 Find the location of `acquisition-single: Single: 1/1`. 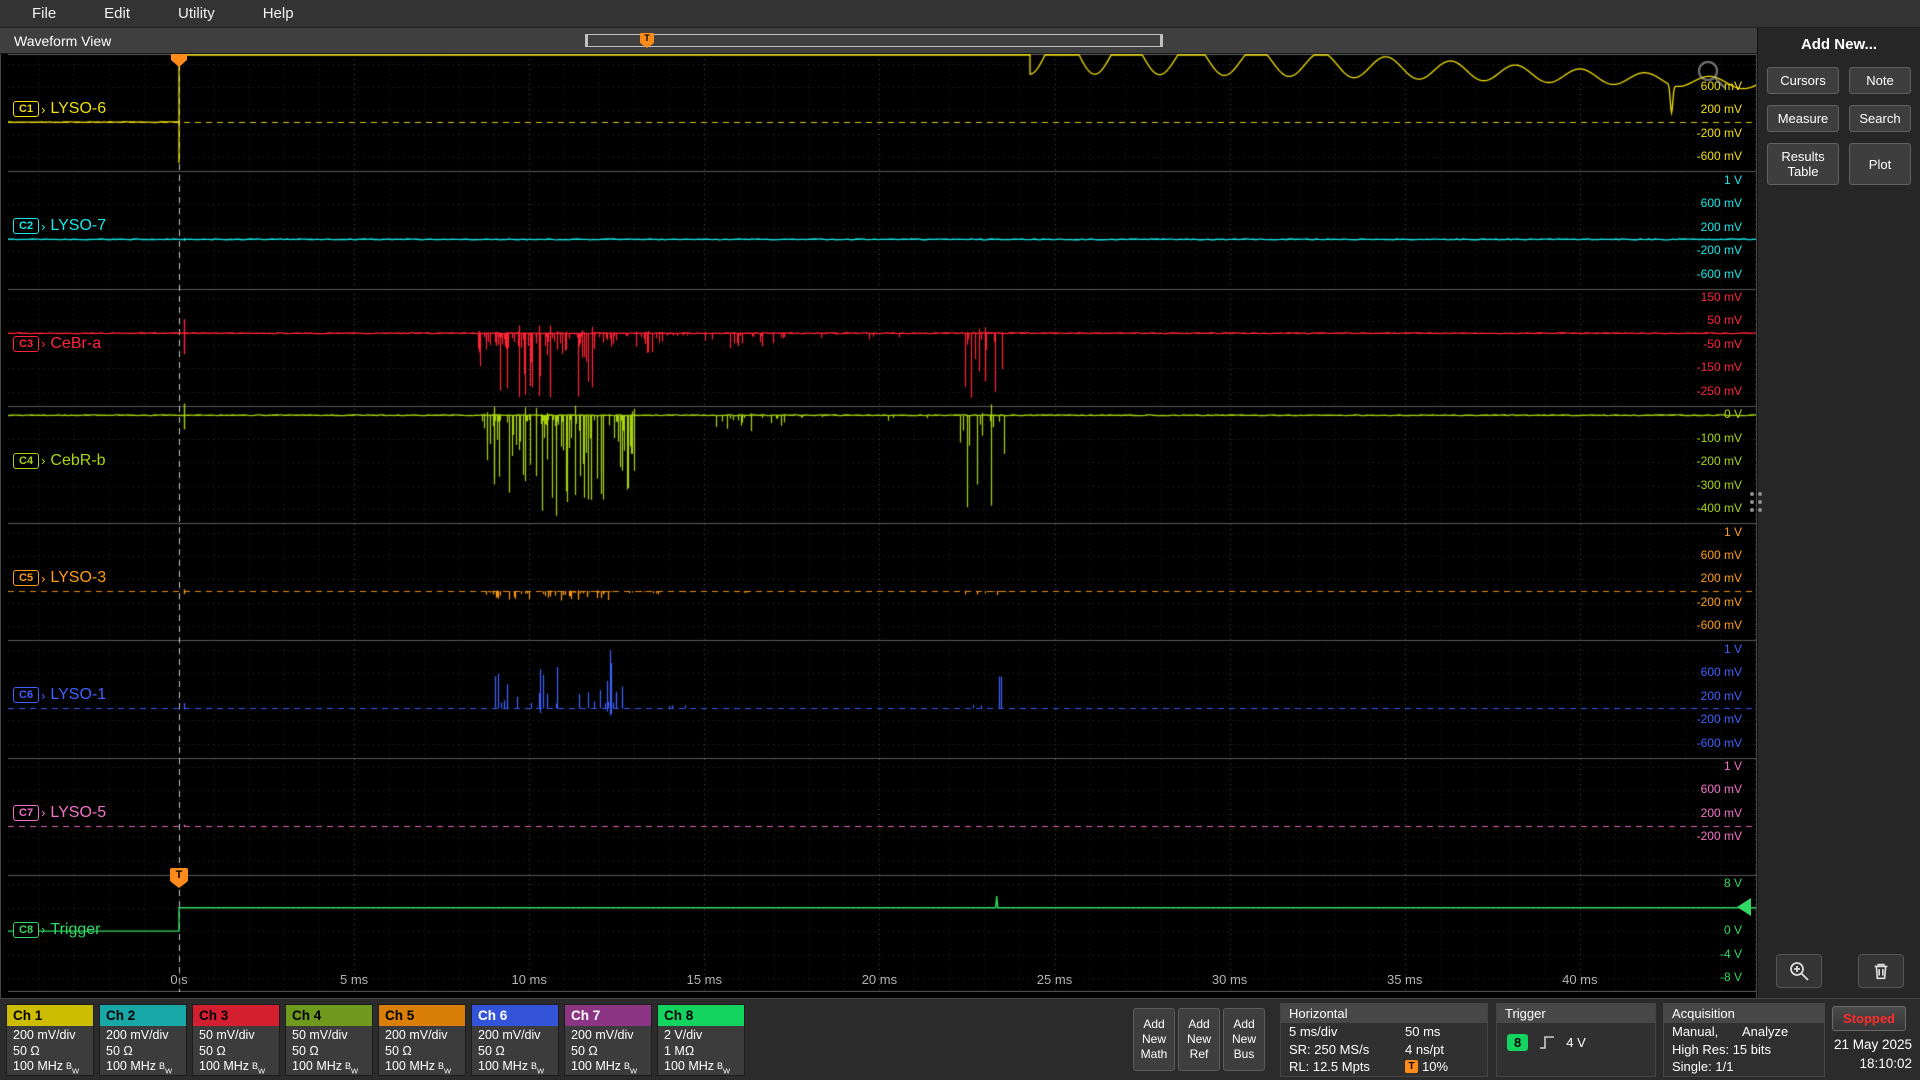

acquisition-single: Single: 1/1 is located at coordinates (1703, 1066).